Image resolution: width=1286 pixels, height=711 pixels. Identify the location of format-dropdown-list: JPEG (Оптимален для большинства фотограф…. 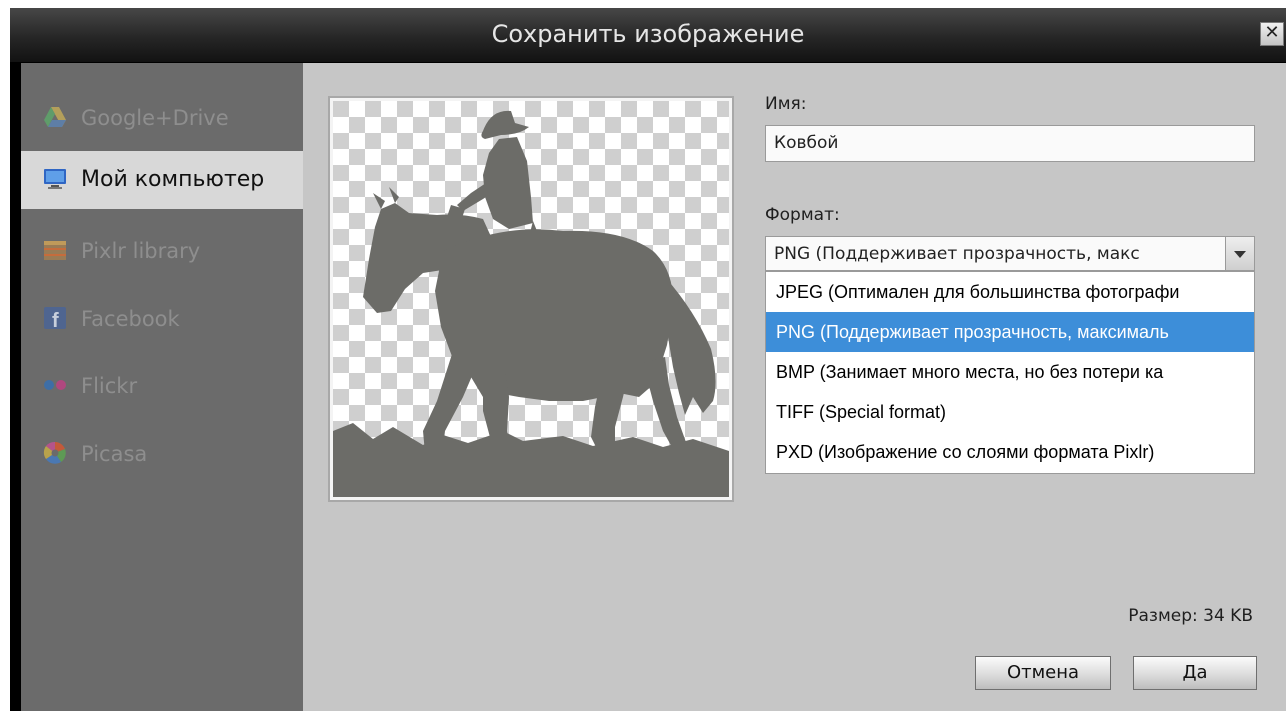
(1010, 372).